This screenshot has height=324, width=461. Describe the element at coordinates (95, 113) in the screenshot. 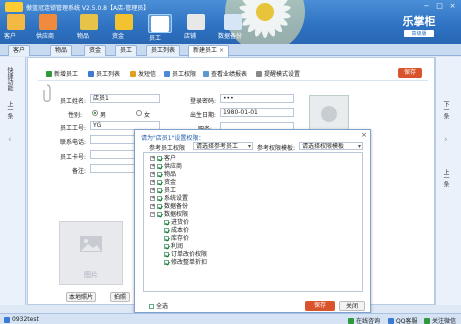

I see `gender-male-radio` at that location.